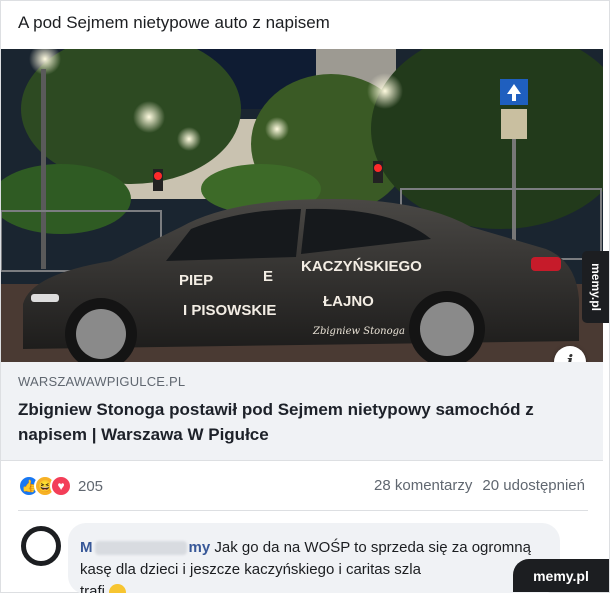 The image size is (610, 593). I want to click on comment-author: Mmy, so click(145, 547).